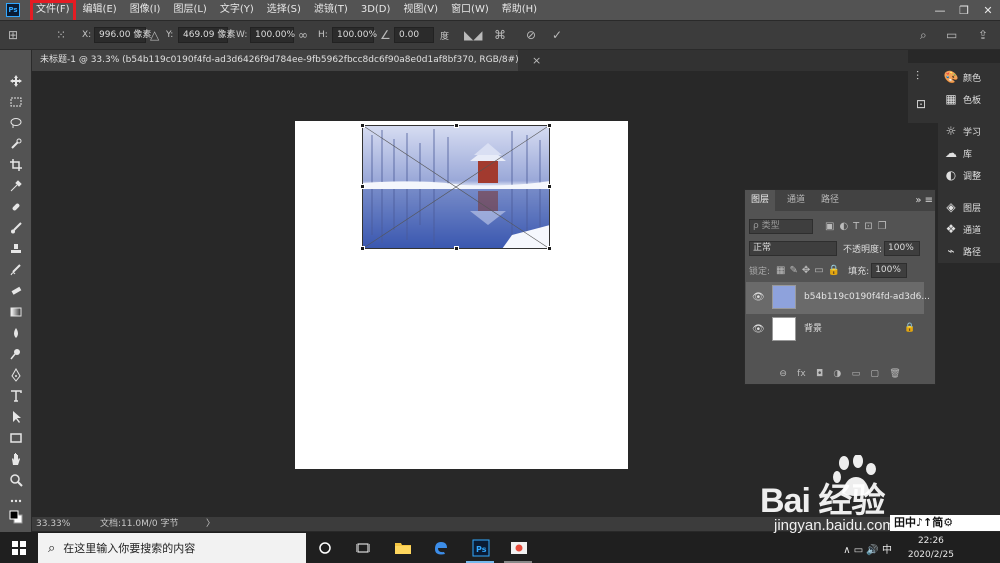 The width and height of the screenshot is (1000, 563). What do you see at coordinates (923, 35) in the screenshot?
I see `search-icon: ⌕` at bounding box center [923, 35].